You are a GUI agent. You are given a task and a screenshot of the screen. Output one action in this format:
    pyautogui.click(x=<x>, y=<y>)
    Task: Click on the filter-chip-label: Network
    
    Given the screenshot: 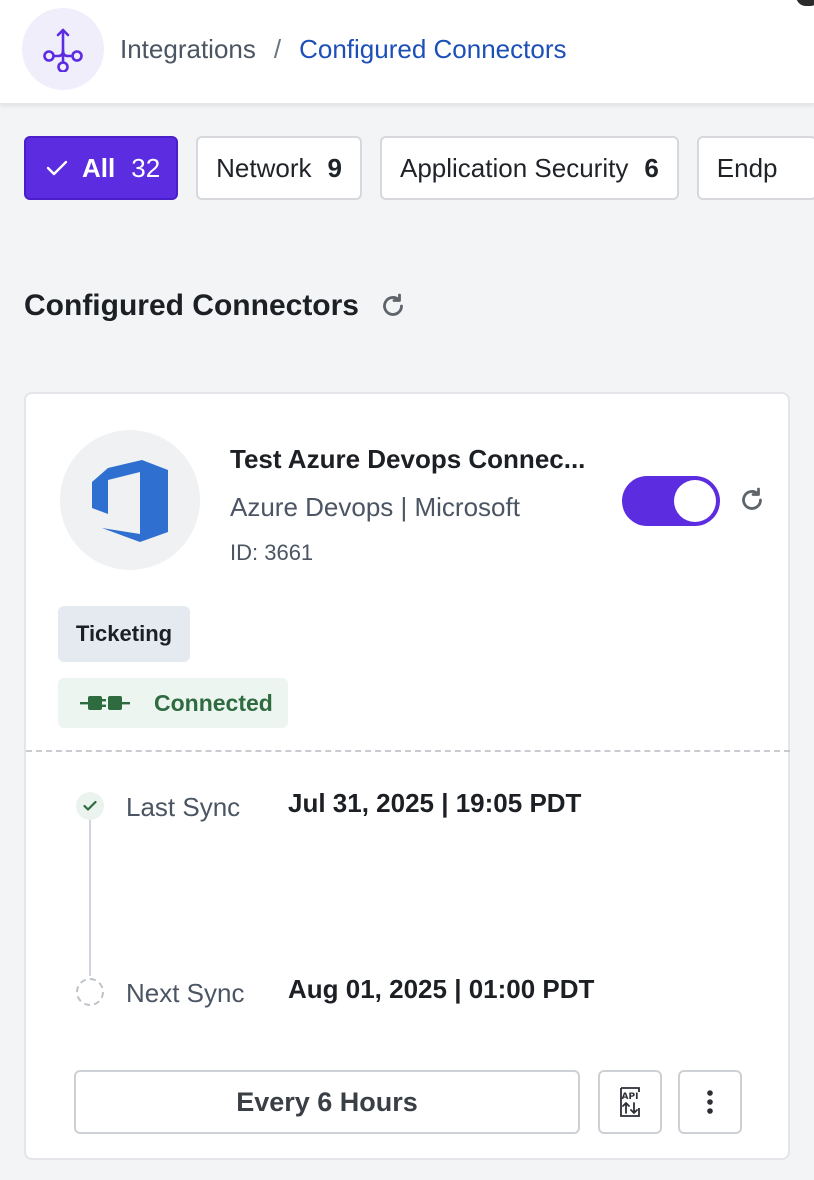 What is the action you would take?
    pyautogui.click(x=264, y=167)
    